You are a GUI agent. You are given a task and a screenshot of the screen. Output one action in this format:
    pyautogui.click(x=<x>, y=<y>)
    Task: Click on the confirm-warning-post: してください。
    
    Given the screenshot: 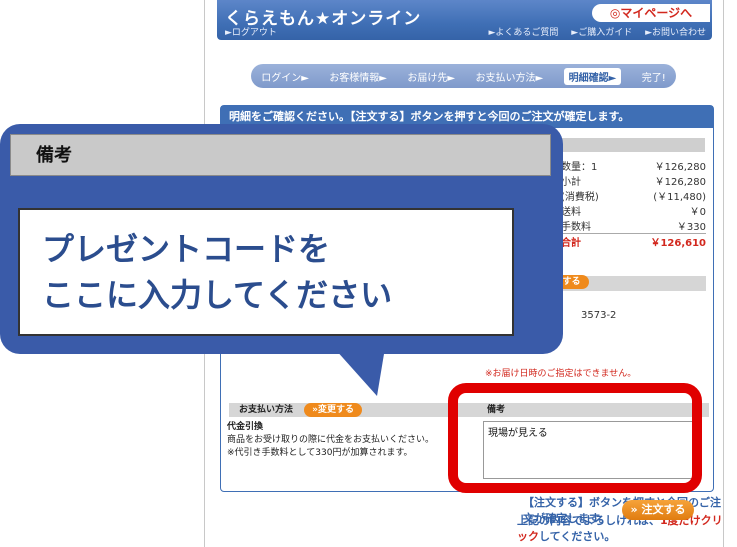 What is the action you would take?
    pyautogui.click(x=577, y=536)
    